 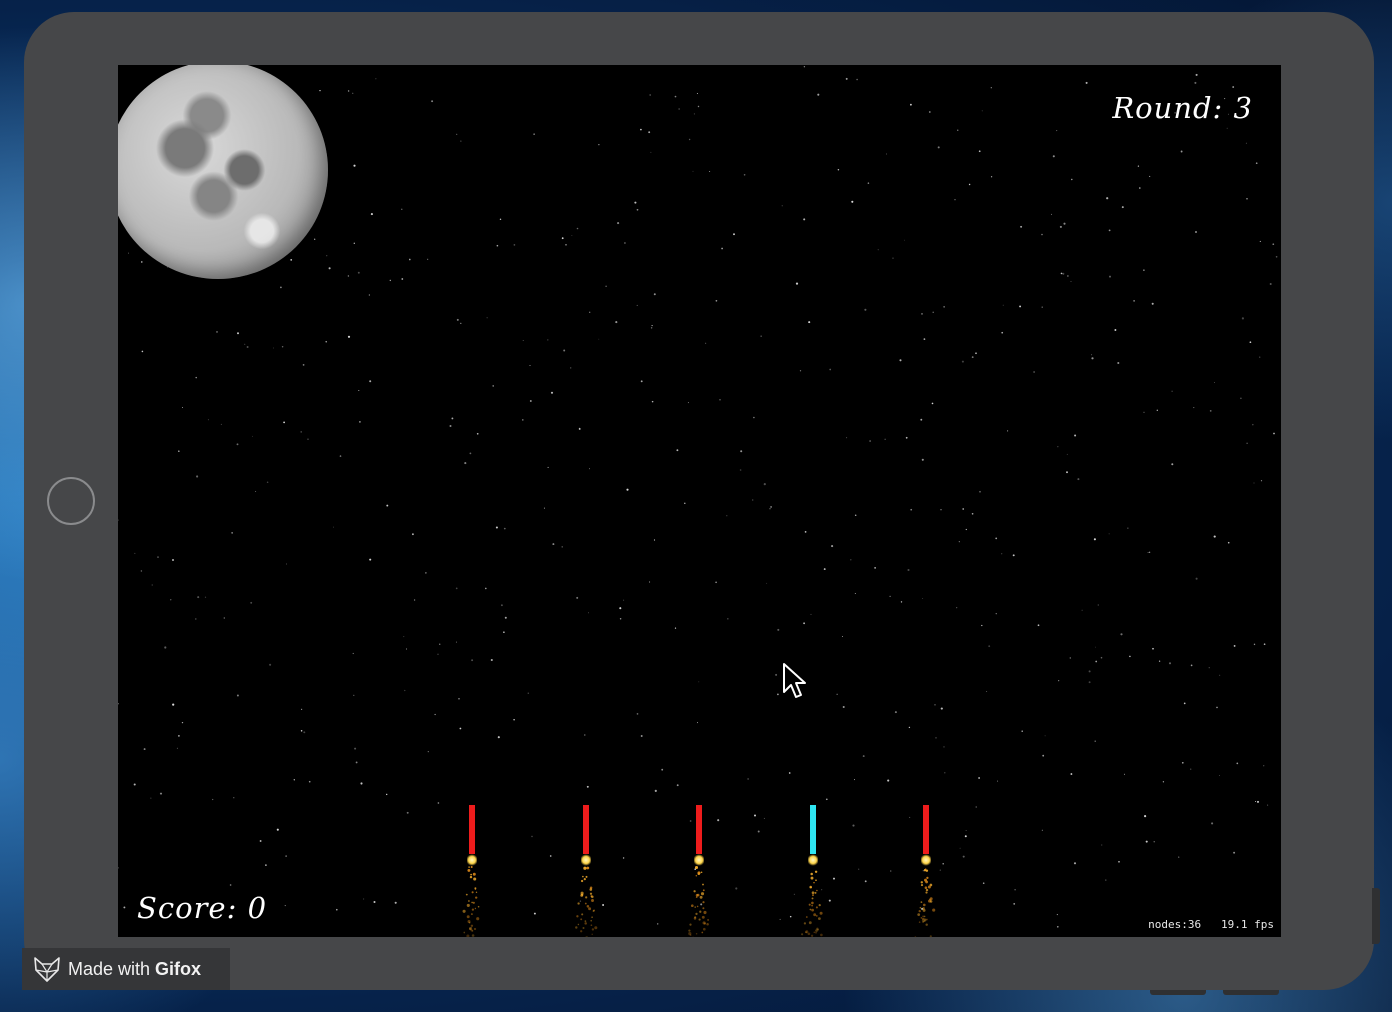 I want to click on device-side-button, so click(x=1376, y=916).